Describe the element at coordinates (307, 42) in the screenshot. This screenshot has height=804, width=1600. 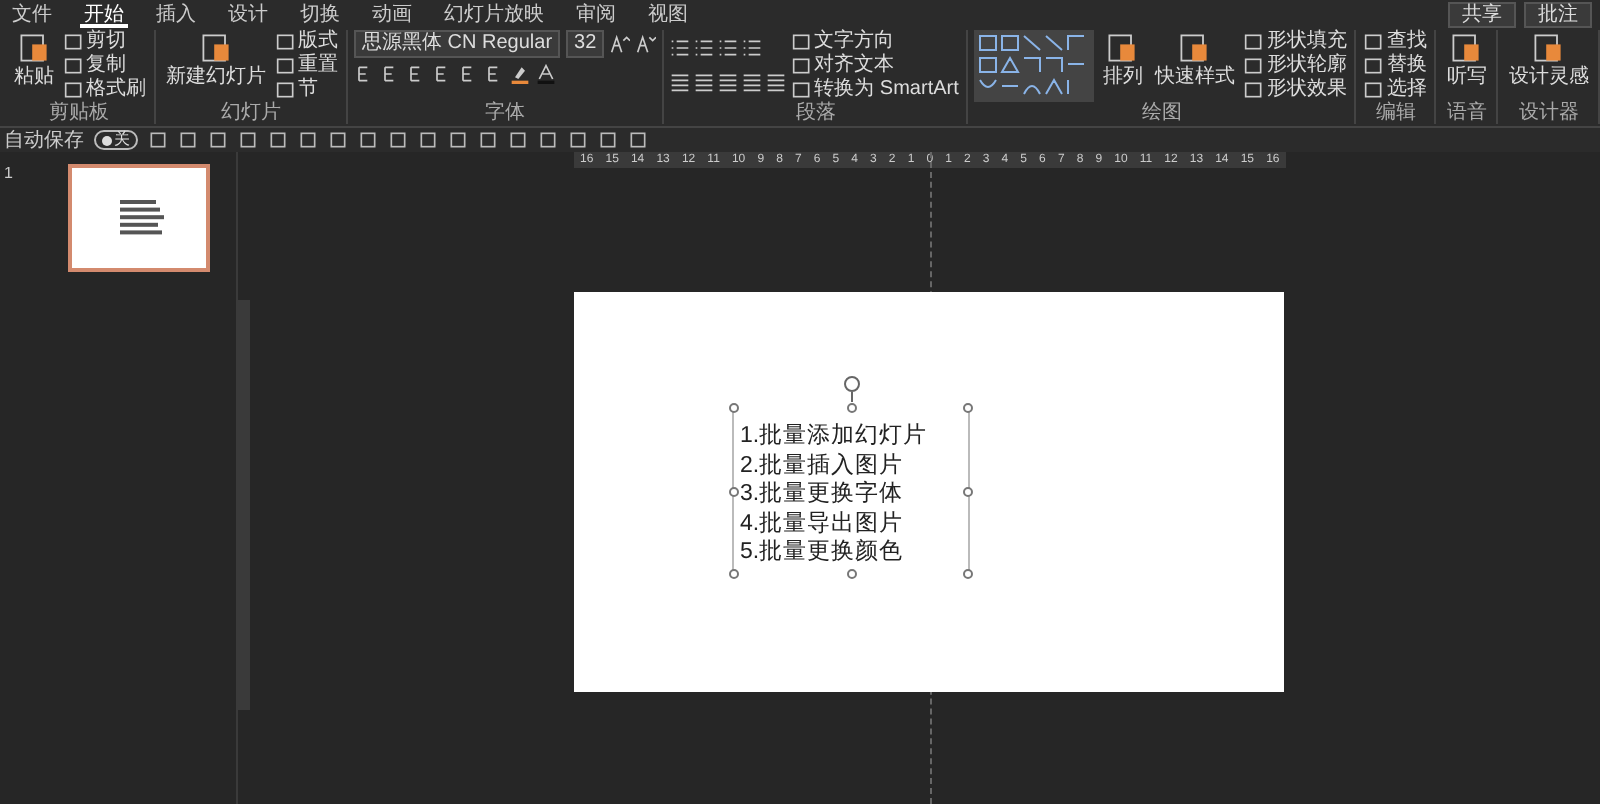
I see `ribbon-button: 版式` at that location.